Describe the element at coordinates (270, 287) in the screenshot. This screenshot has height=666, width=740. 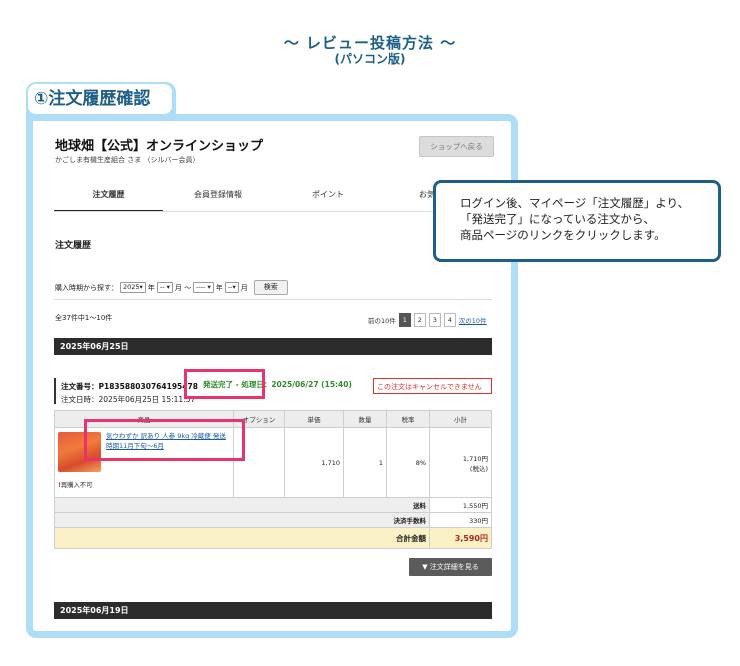
I see `search-button: 検索` at that location.